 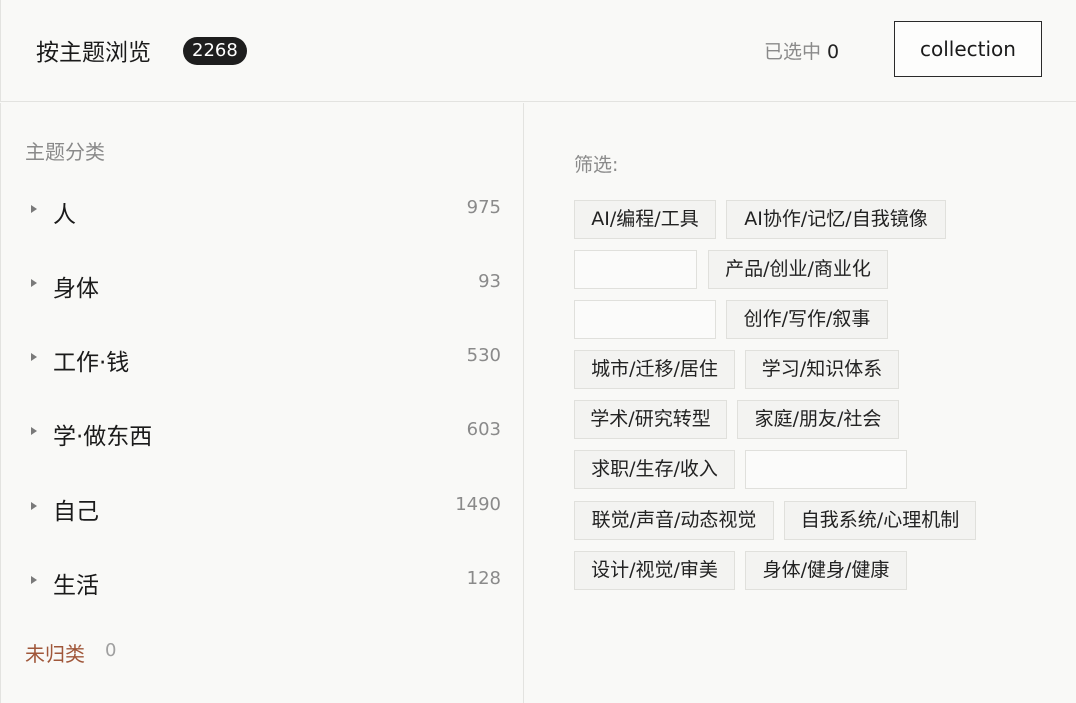 I want to click on category-item-life: 生活 128, so click(x=263, y=582).